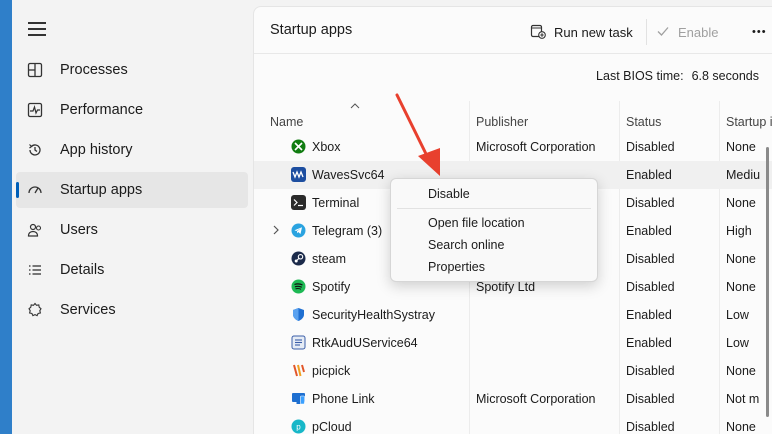  What do you see at coordinates (35, 150) in the screenshot?
I see `history-icon` at bounding box center [35, 150].